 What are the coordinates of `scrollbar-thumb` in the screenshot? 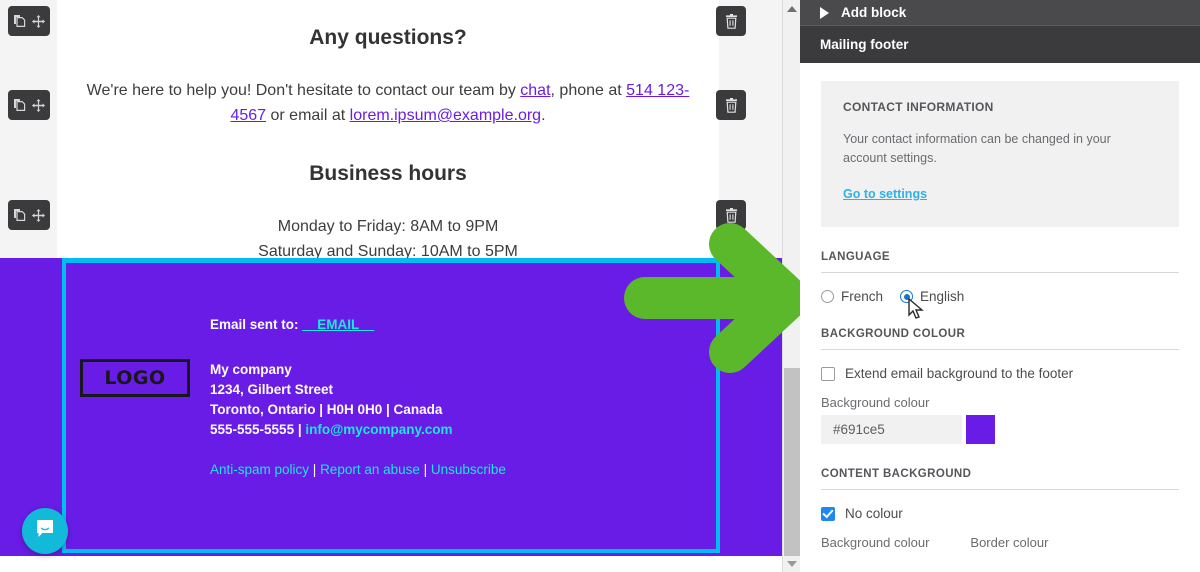 It's located at (792, 462).